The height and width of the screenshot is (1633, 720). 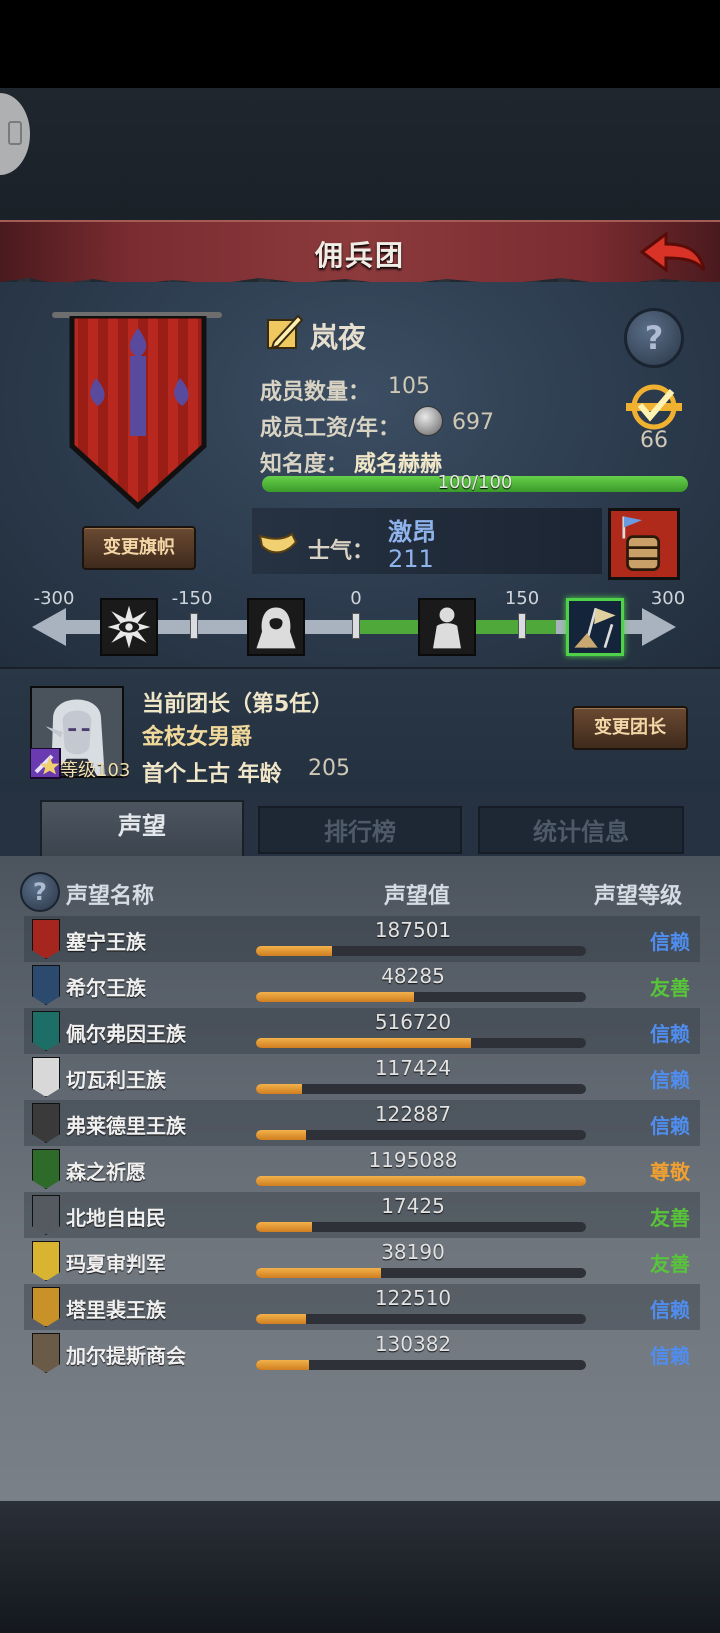 What do you see at coordinates (362, 1353) in the screenshot?
I see `reputation-row: 加尔提斯商会 130382 信赖` at bounding box center [362, 1353].